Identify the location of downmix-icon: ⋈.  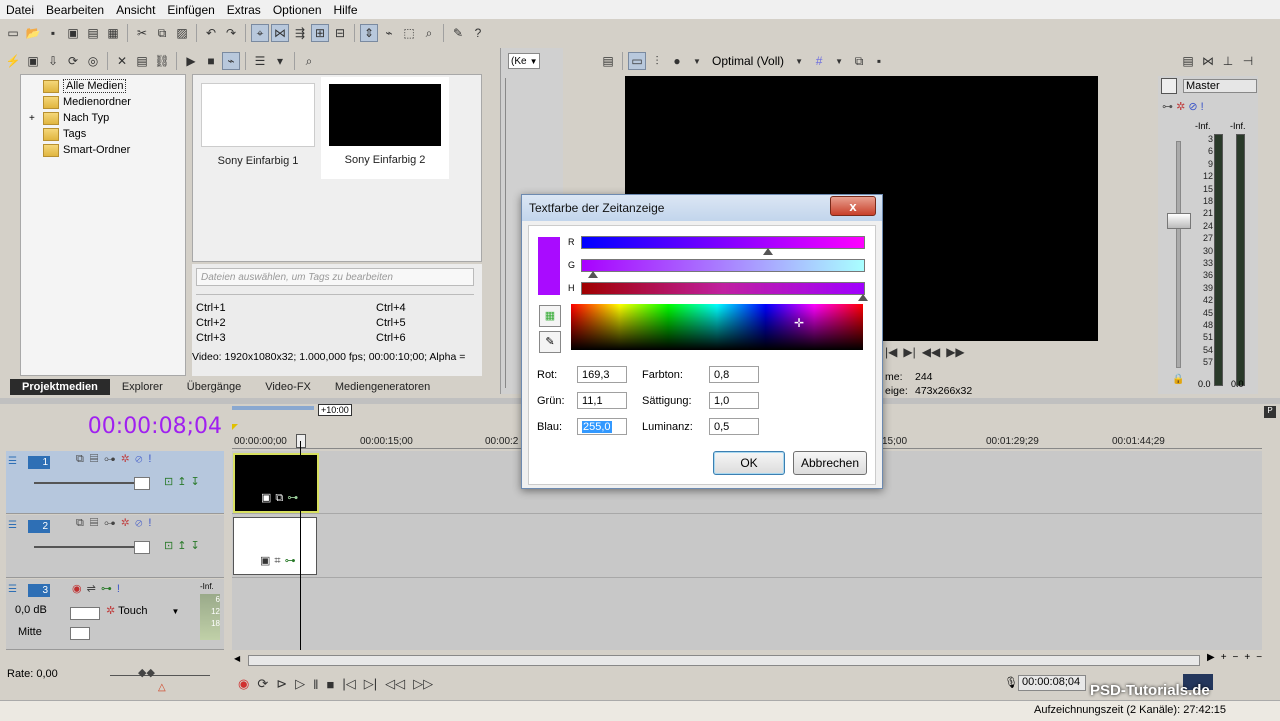
(1208, 61).